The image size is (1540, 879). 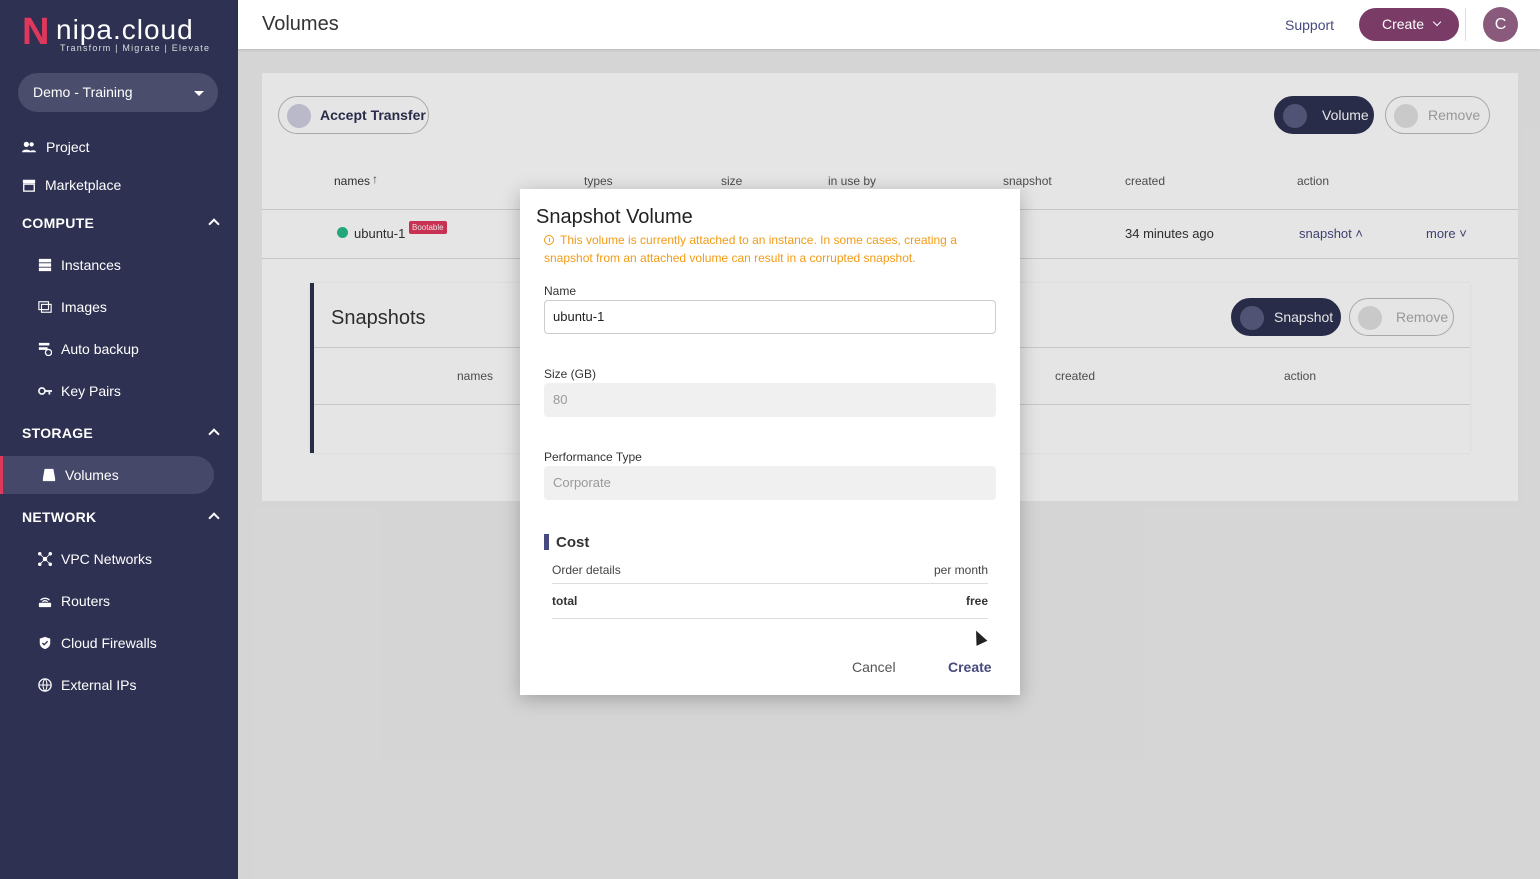 What do you see at coordinates (45, 265) in the screenshot?
I see `server-icon` at bounding box center [45, 265].